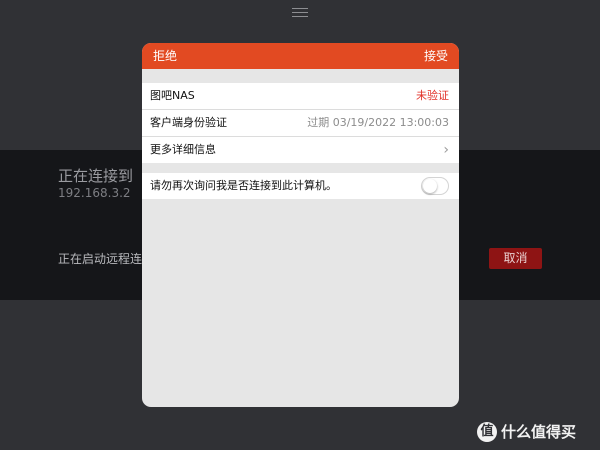 The image size is (600, 450). What do you see at coordinates (300, 168) in the screenshot?
I see `group-gap` at bounding box center [300, 168].